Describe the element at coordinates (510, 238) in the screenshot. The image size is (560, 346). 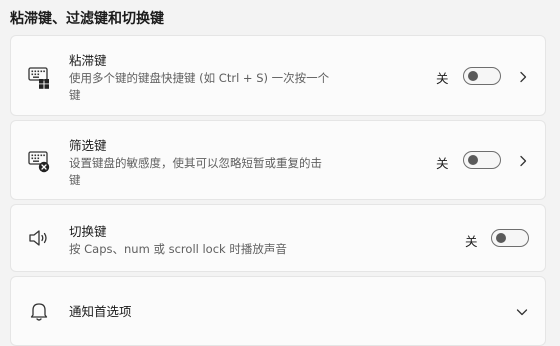
I see `toggle-keys-toggle` at that location.